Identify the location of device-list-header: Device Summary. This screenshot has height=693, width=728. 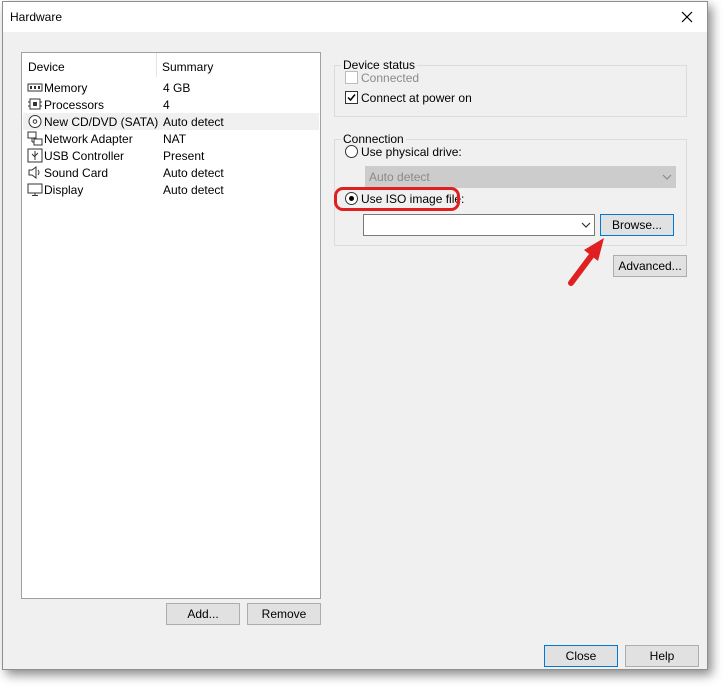
(171, 65).